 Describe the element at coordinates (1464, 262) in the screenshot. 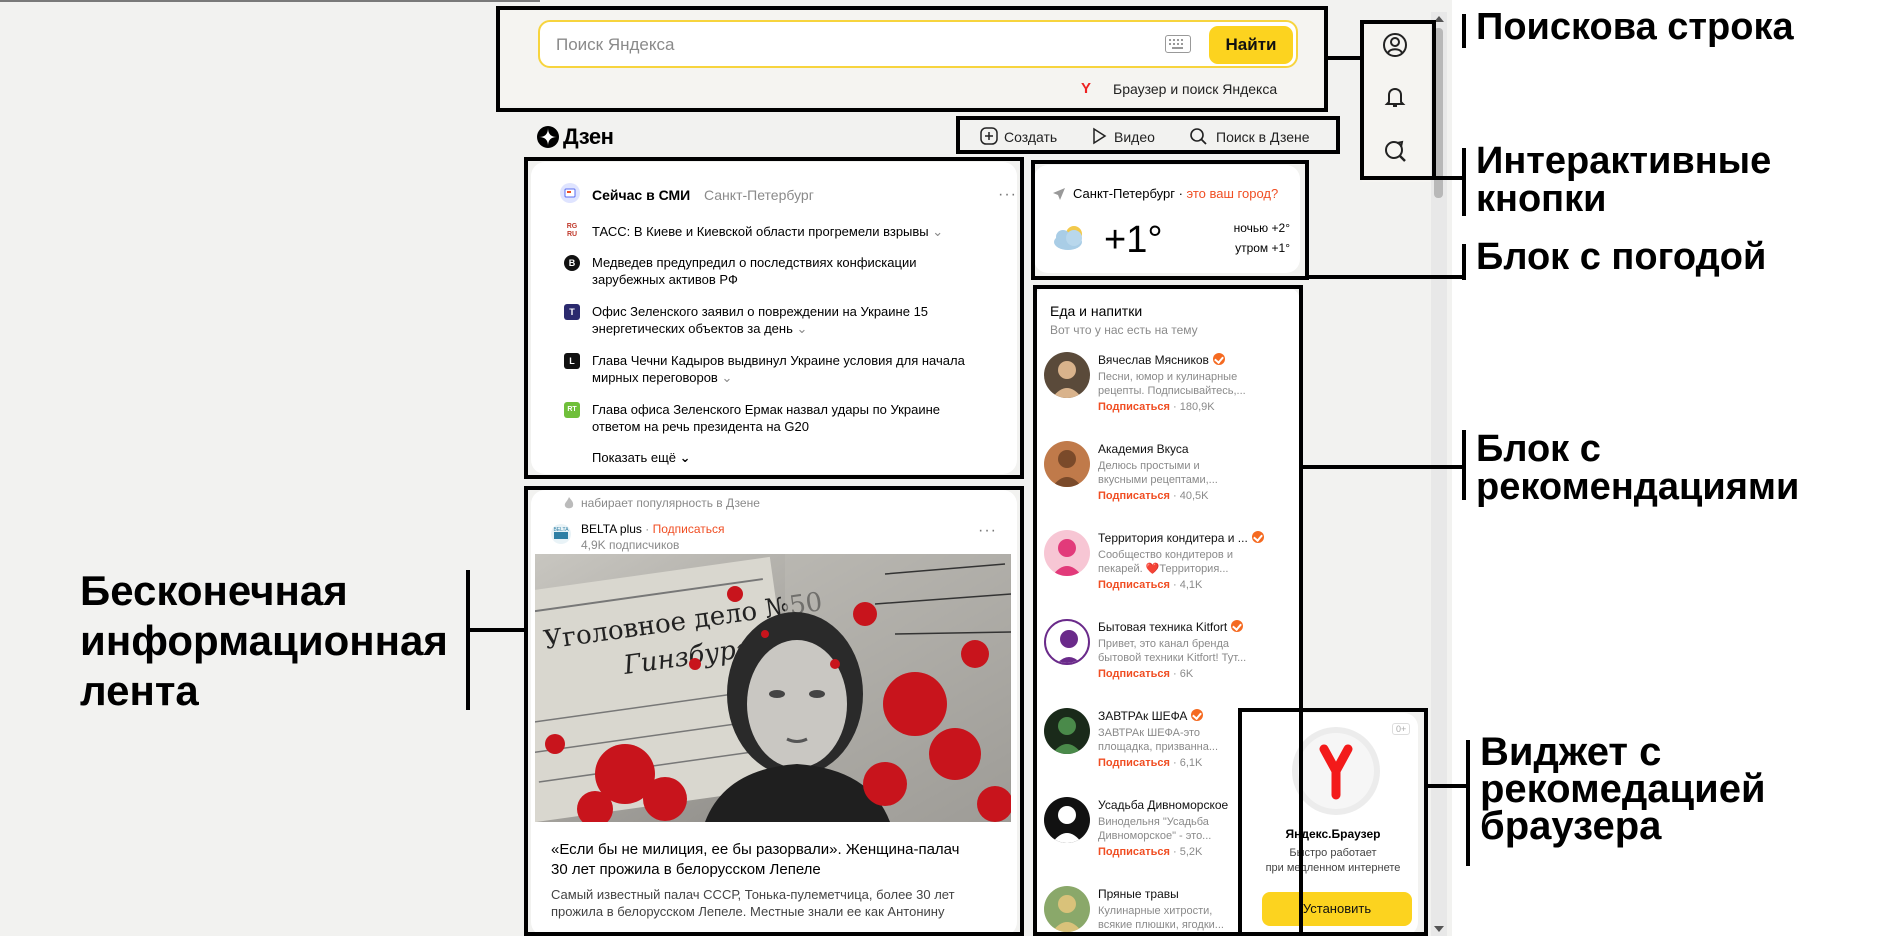

I see `connector-weather-bracket` at that location.